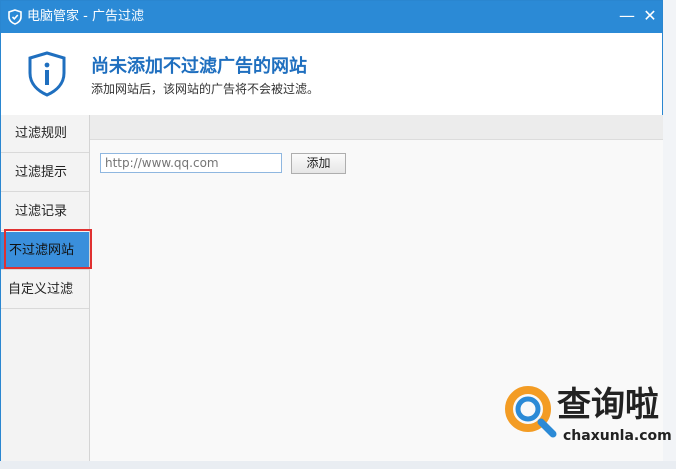 The image size is (676, 469). I want to click on title-bar: 电脑管家 - 广告过滤 — ✕, so click(331, 17).